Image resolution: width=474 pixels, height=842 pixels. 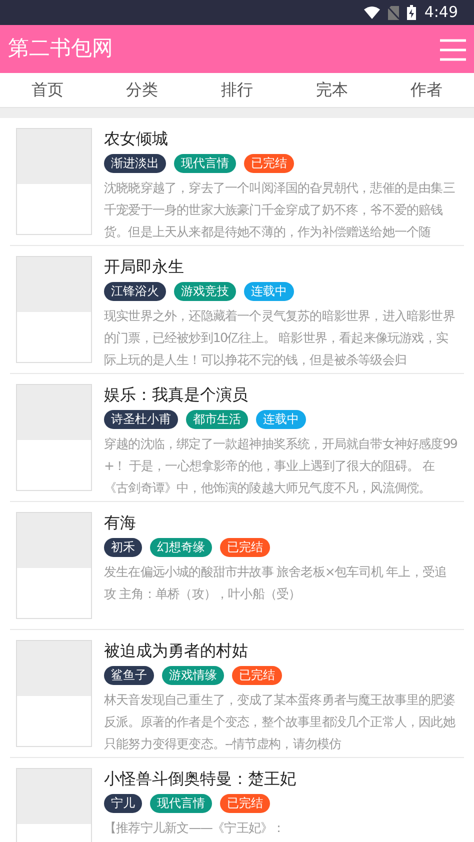 I want to click on book-tag: 游戏竞技, so click(x=205, y=291).